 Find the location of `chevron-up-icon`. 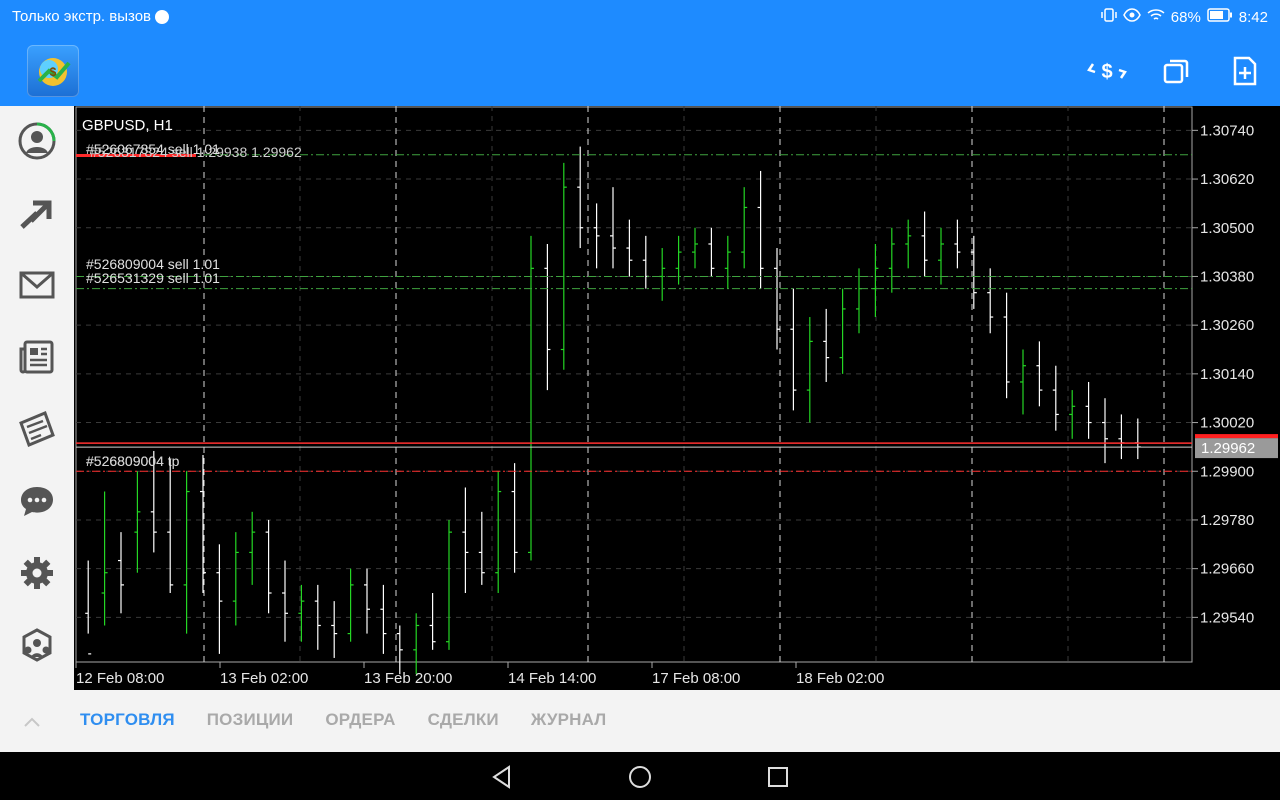

chevron-up-icon is located at coordinates (32, 722).